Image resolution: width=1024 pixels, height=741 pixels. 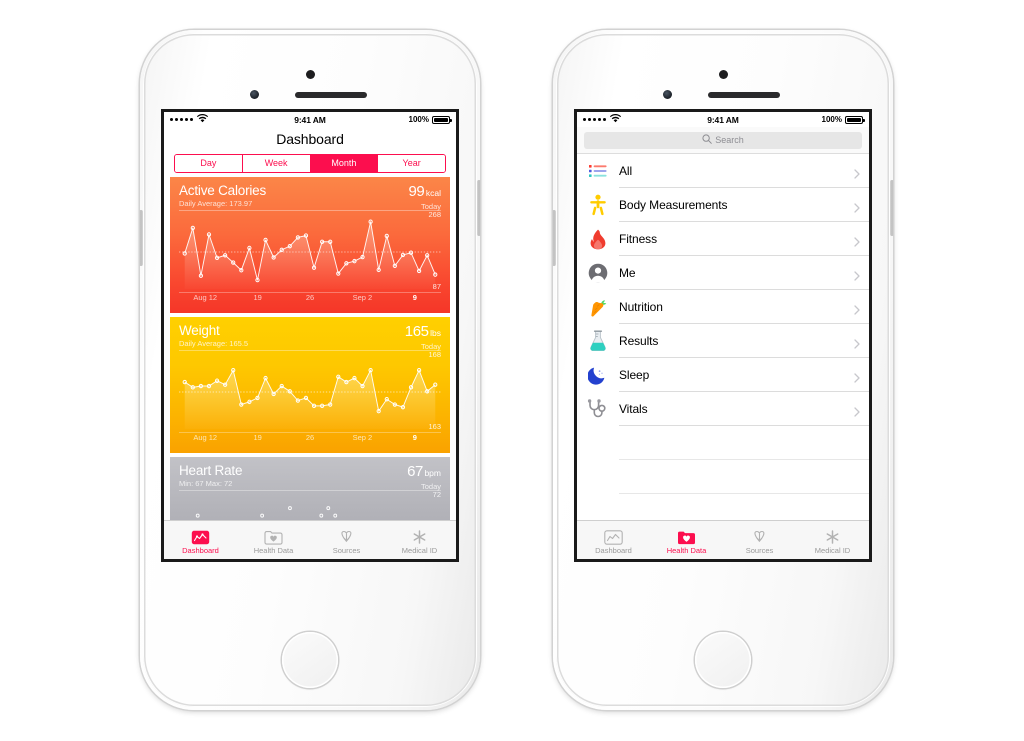 What do you see at coordinates (310, 505) in the screenshot?
I see `chart-heart-rate: 72` at bounding box center [310, 505].